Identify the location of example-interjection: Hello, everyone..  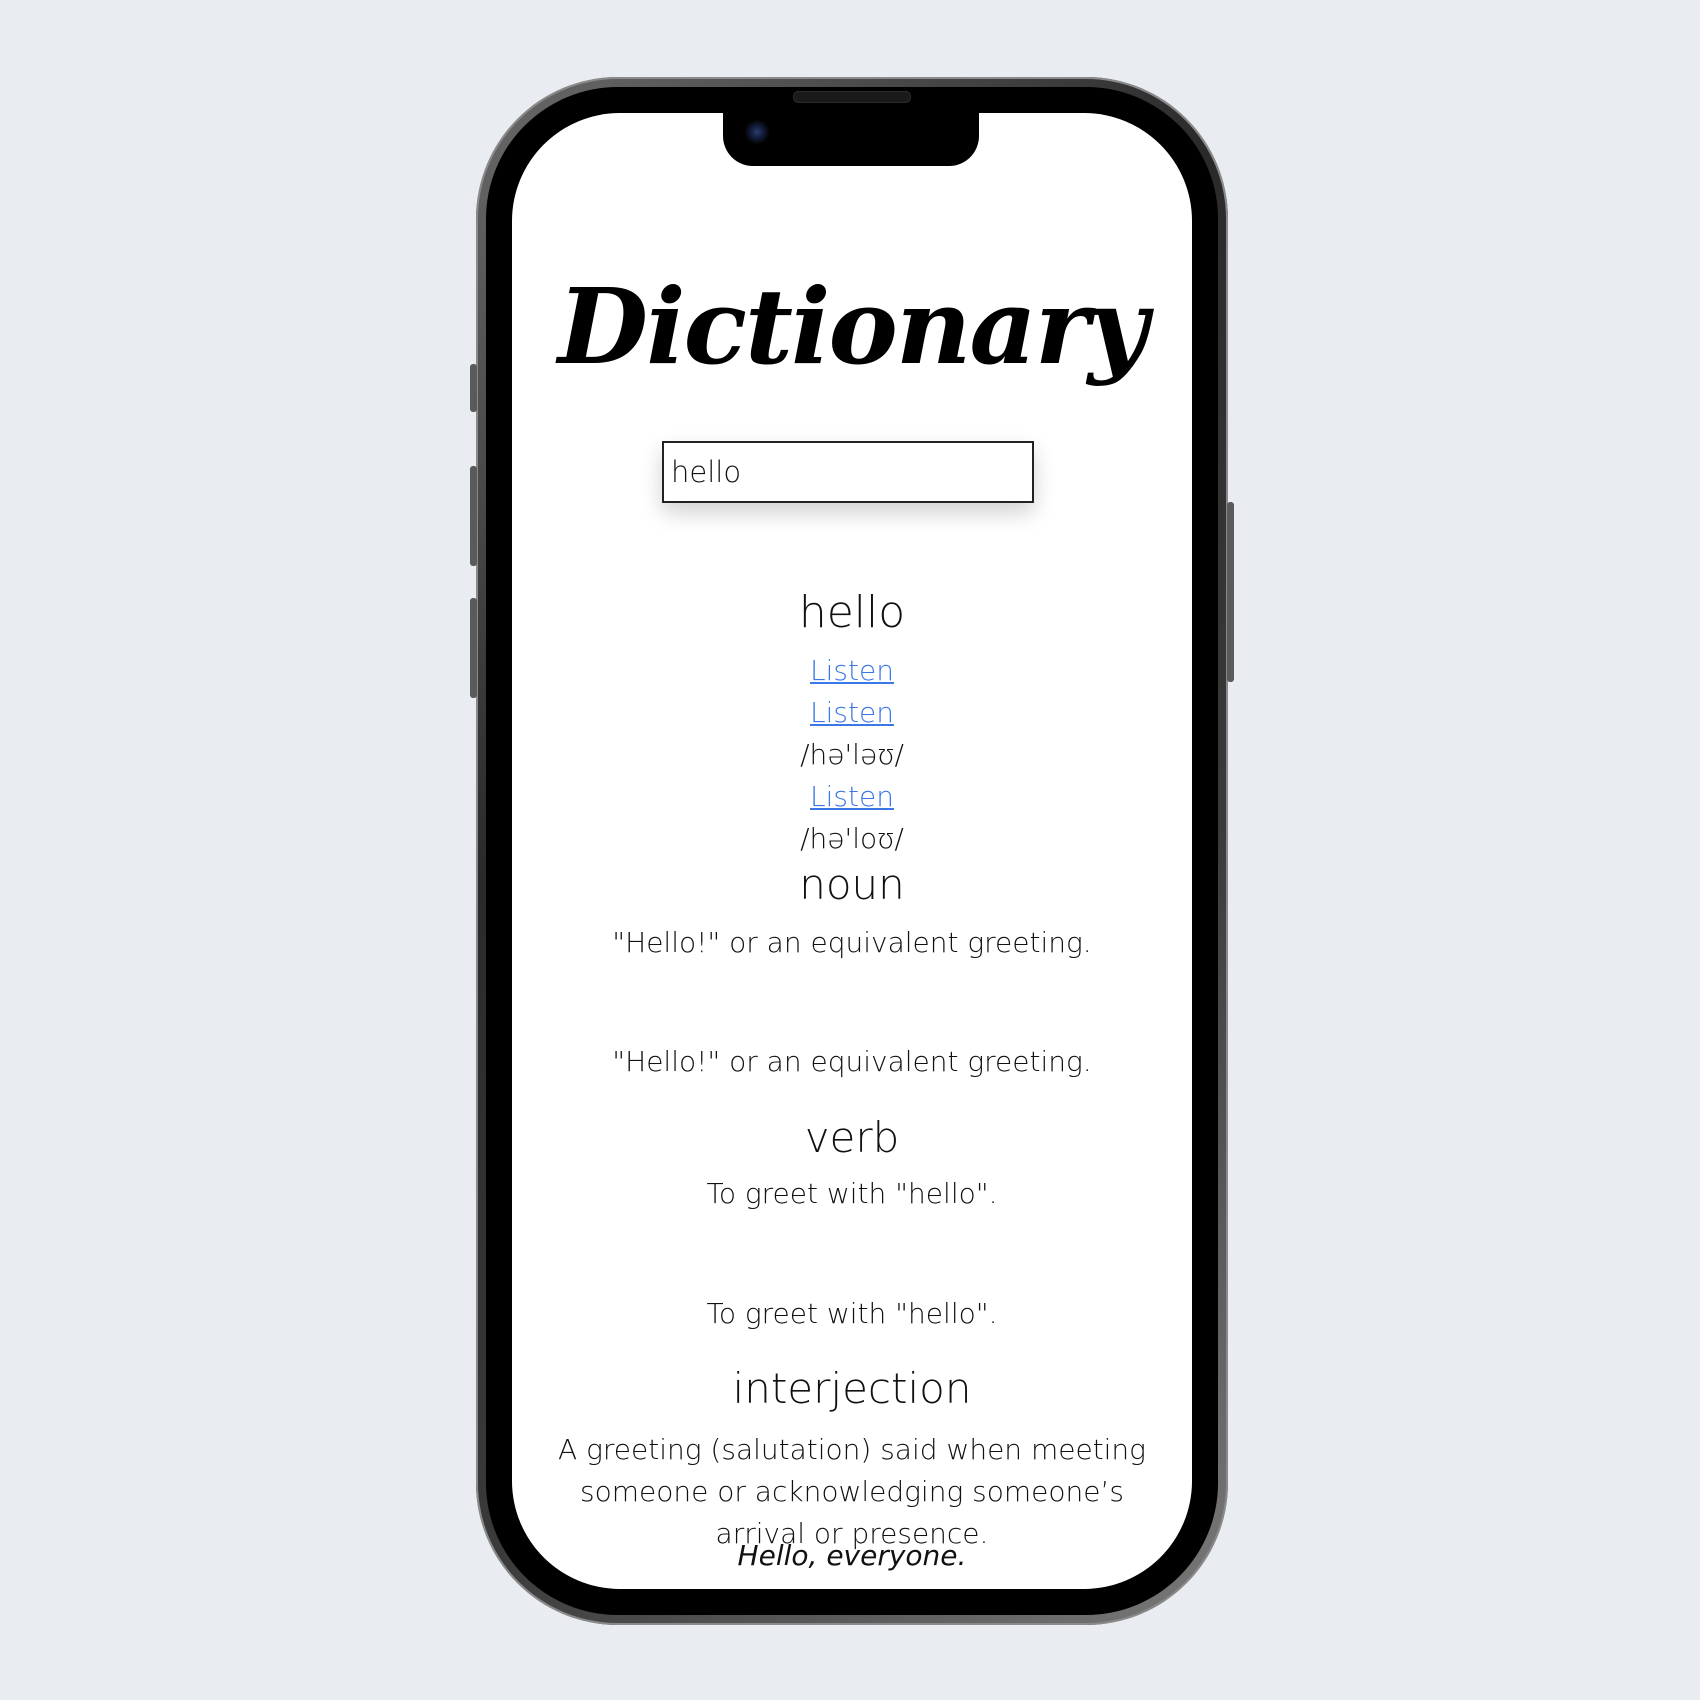
(852, 1555).